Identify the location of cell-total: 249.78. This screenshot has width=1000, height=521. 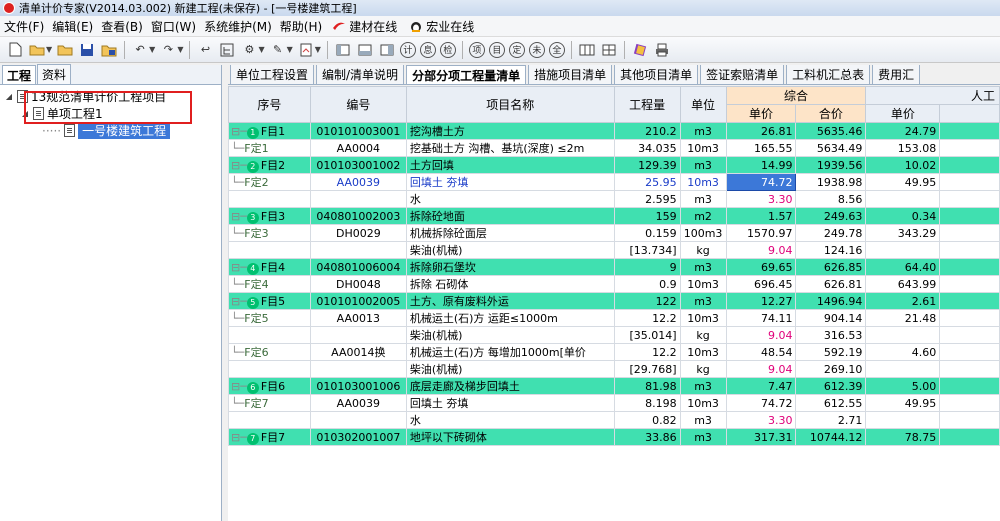
(831, 233).